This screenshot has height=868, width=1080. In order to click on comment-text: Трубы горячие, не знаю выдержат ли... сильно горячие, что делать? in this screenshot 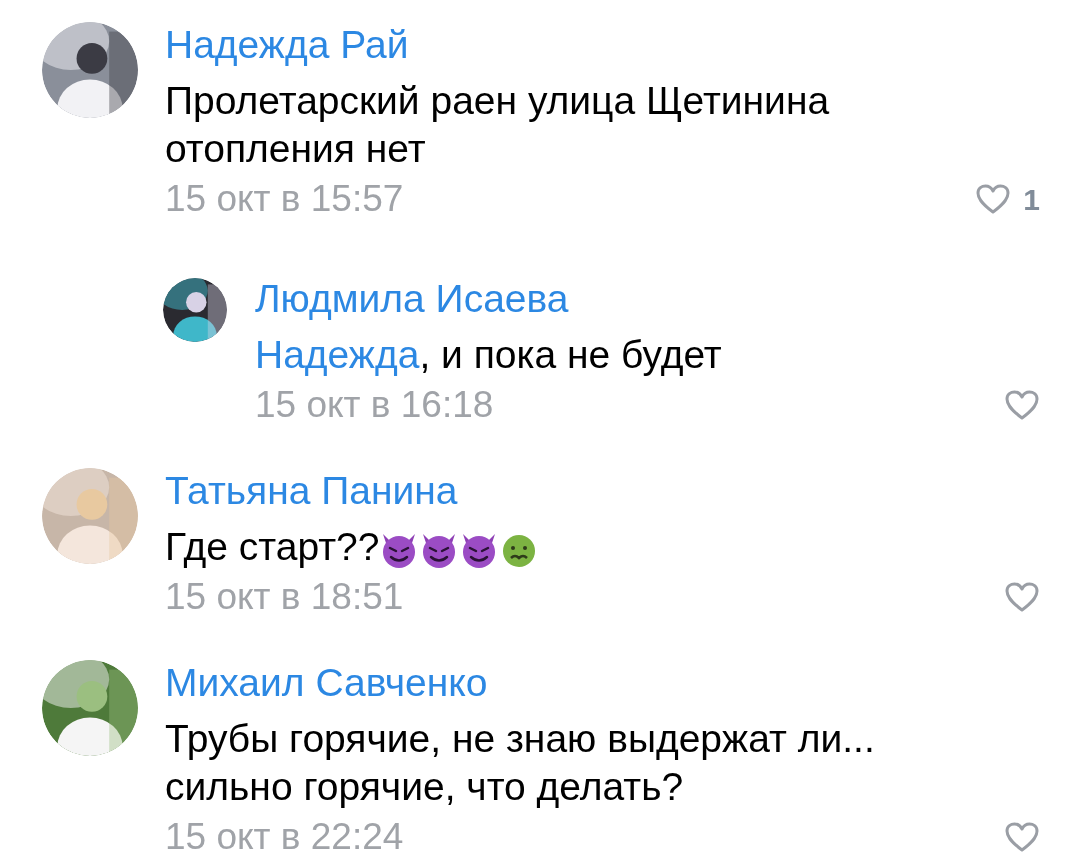, I will do `click(520, 762)`.